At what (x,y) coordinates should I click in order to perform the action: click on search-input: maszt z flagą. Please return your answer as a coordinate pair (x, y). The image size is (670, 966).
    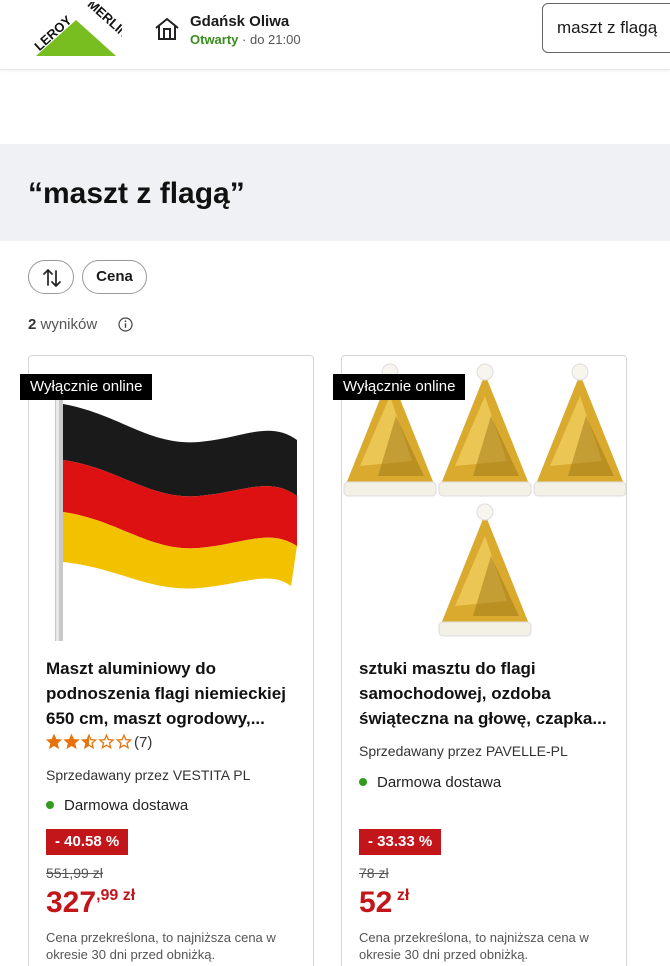
    Looking at the image, I should click on (606, 28).